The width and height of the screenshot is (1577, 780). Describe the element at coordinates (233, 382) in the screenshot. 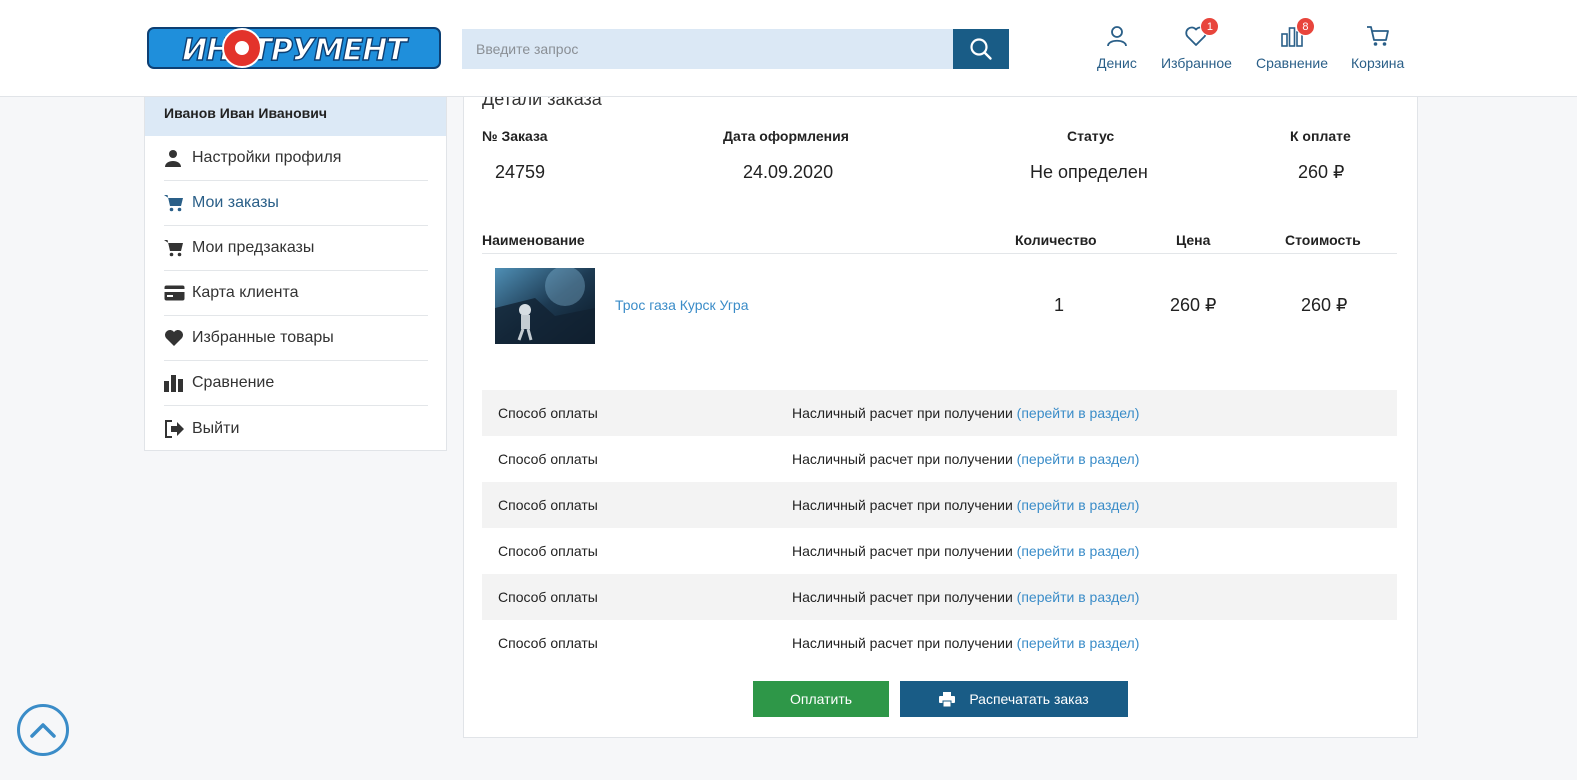

I see `sidebar-item-label: Сравнение` at that location.